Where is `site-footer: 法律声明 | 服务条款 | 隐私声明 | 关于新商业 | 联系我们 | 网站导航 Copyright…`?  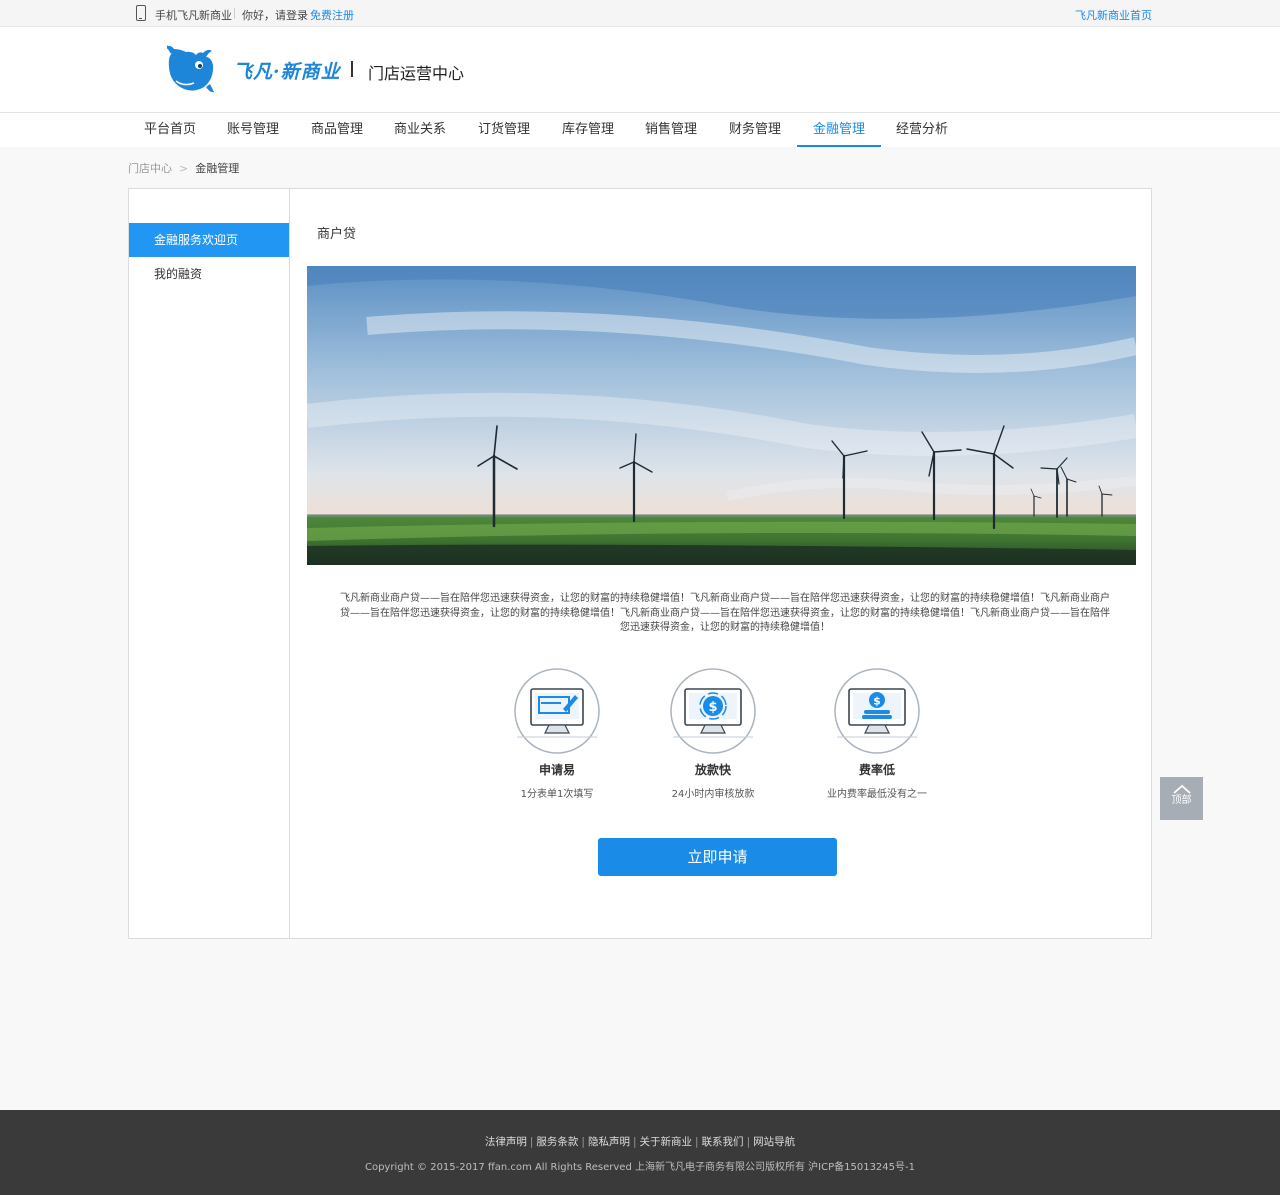
site-footer: 法律声明 | 服务条款 | 隐私声明 | 关于新商业 | 联系我们 | 网站导航 Copyright… is located at coordinates (640, 1152).